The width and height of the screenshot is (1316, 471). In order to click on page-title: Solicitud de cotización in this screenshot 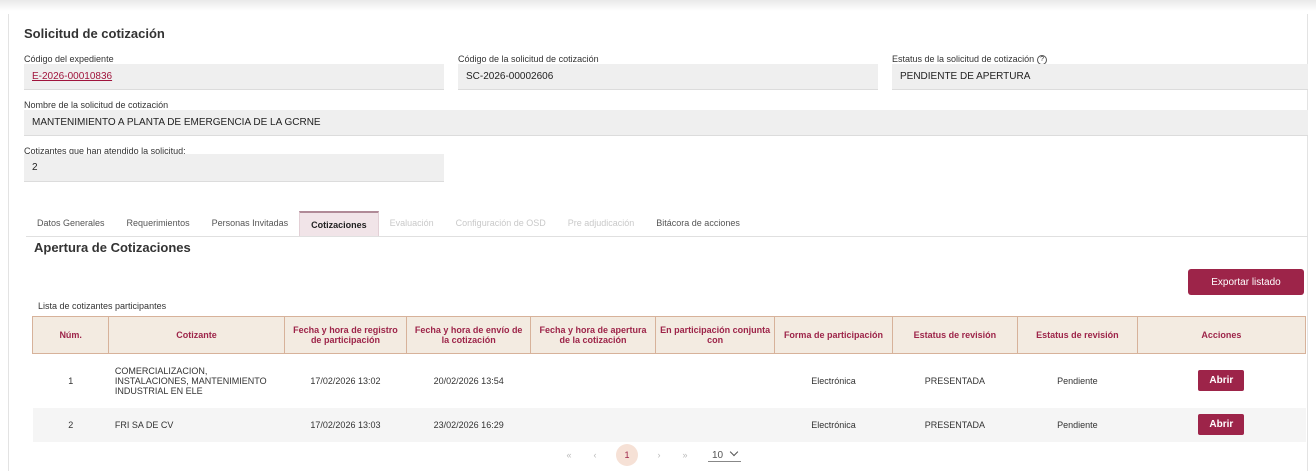, I will do `click(94, 33)`.